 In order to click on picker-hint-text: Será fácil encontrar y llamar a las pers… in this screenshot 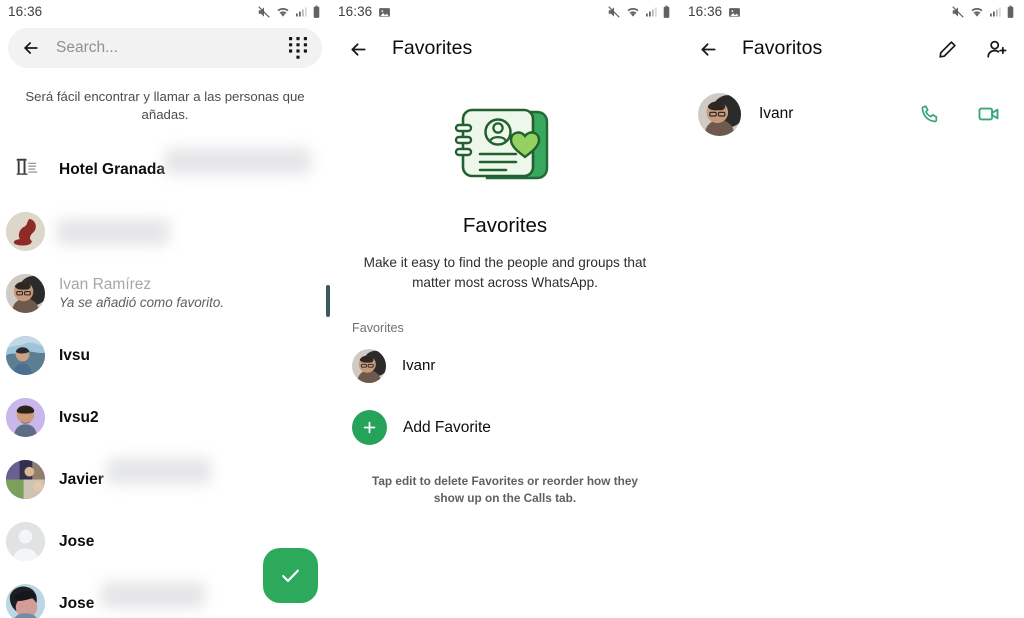, I will do `click(165, 105)`.